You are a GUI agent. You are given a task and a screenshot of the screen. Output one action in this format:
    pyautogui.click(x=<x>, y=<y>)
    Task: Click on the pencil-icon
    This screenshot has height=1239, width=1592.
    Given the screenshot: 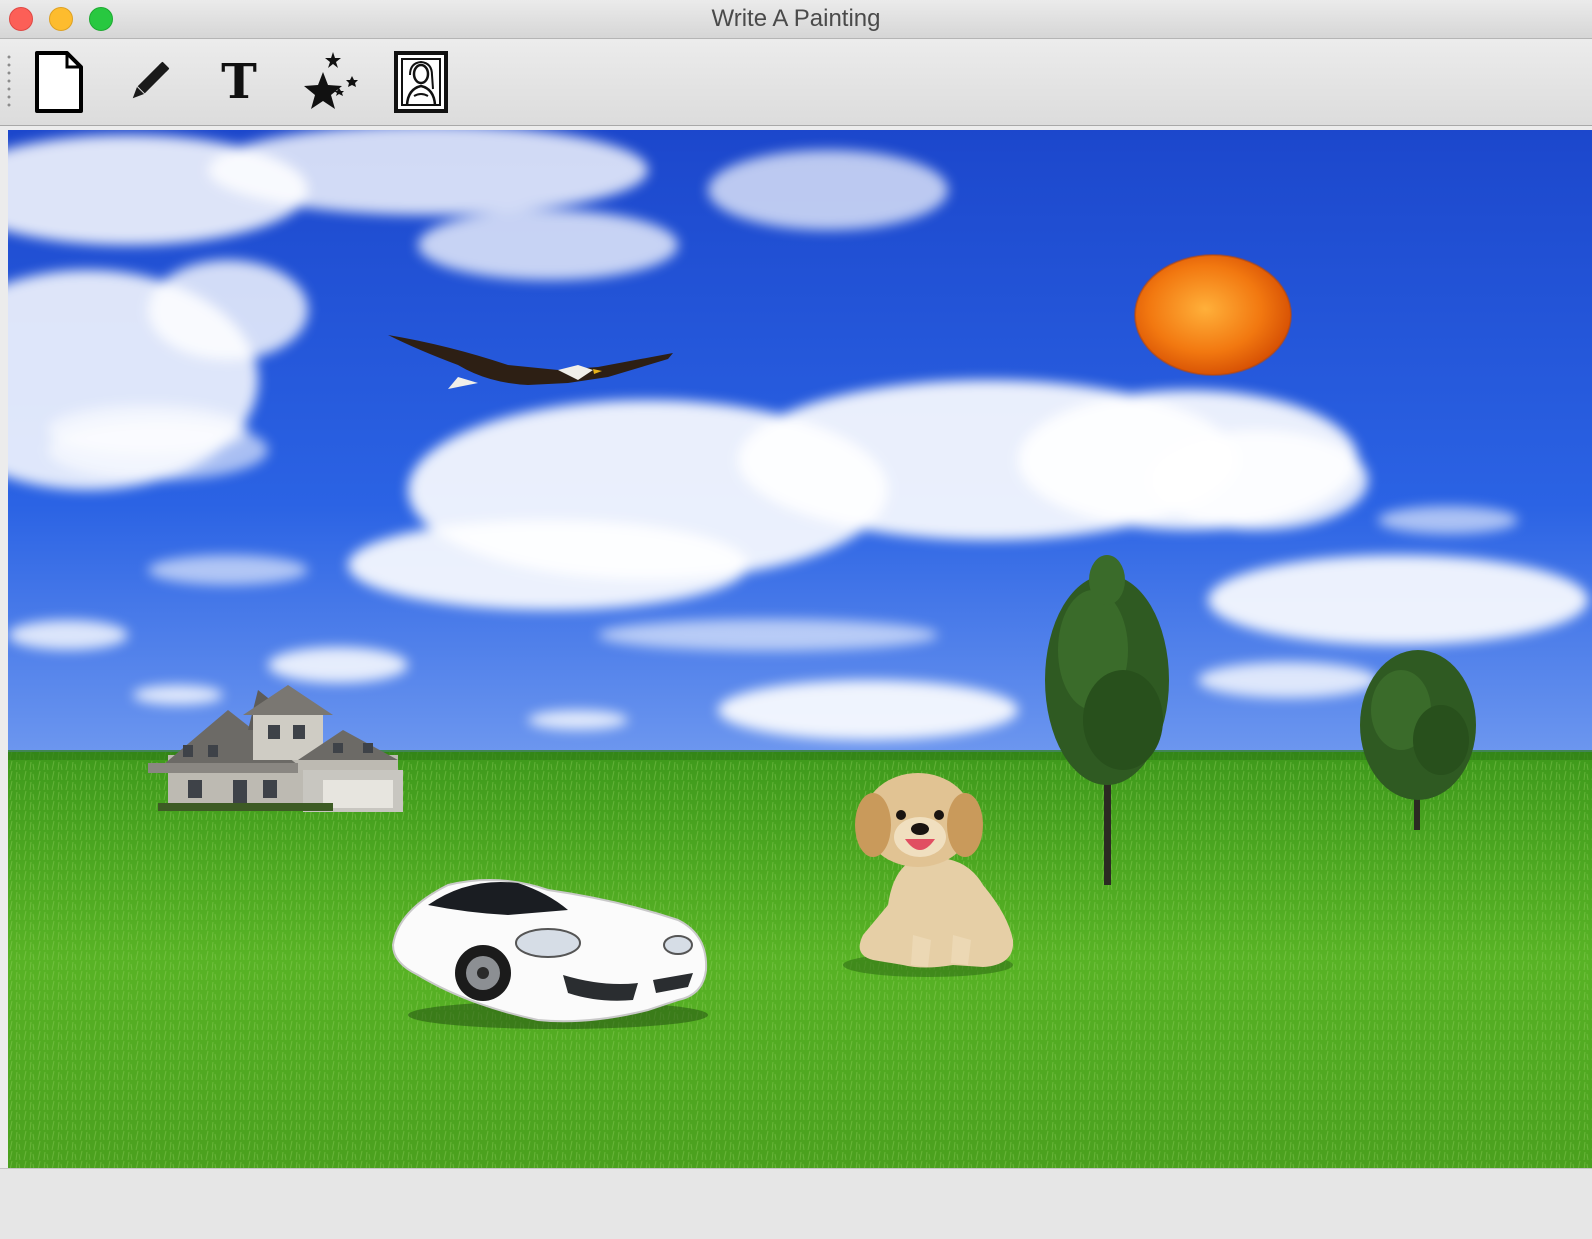 What is the action you would take?
    pyautogui.click(x=151, y=80)
    